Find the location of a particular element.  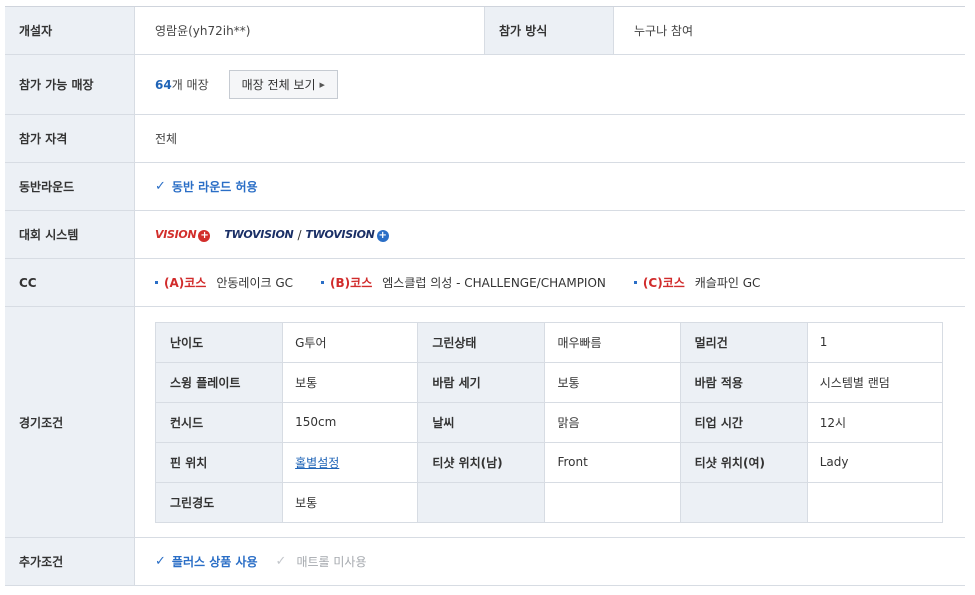

row-organizer: 개설자 영람윤(yh72ih**) 참가 방식 누구나 참여 is located at coordinates (485, 31).